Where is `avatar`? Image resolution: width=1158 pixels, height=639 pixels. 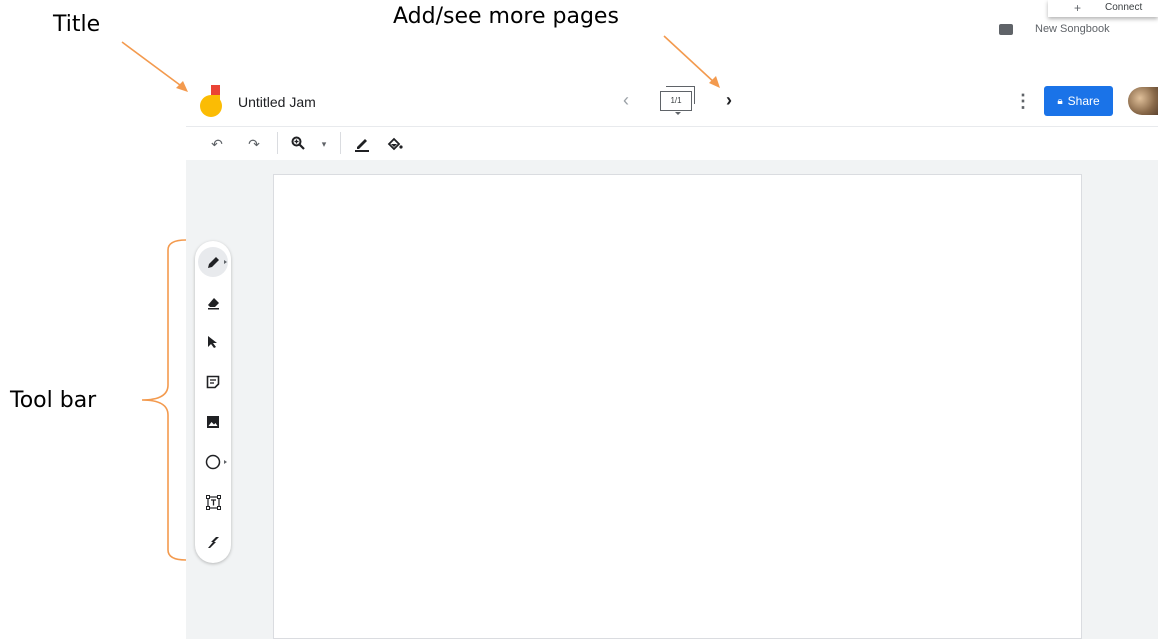 avatar is located at coordinates (1143, 101).